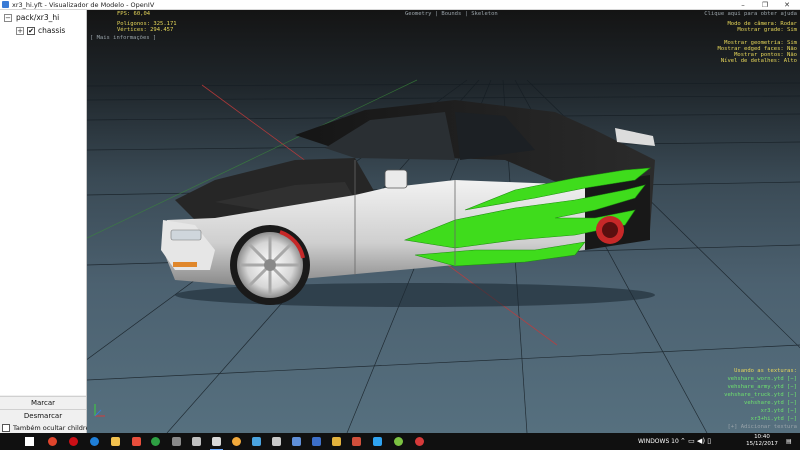 The height and width of the screenshot is (450, 800). Describe the element at coordinates (451, 14) in the screenshot. I see `view-mode-tabs: Geometry | Bounds | Skeleton` at that location.